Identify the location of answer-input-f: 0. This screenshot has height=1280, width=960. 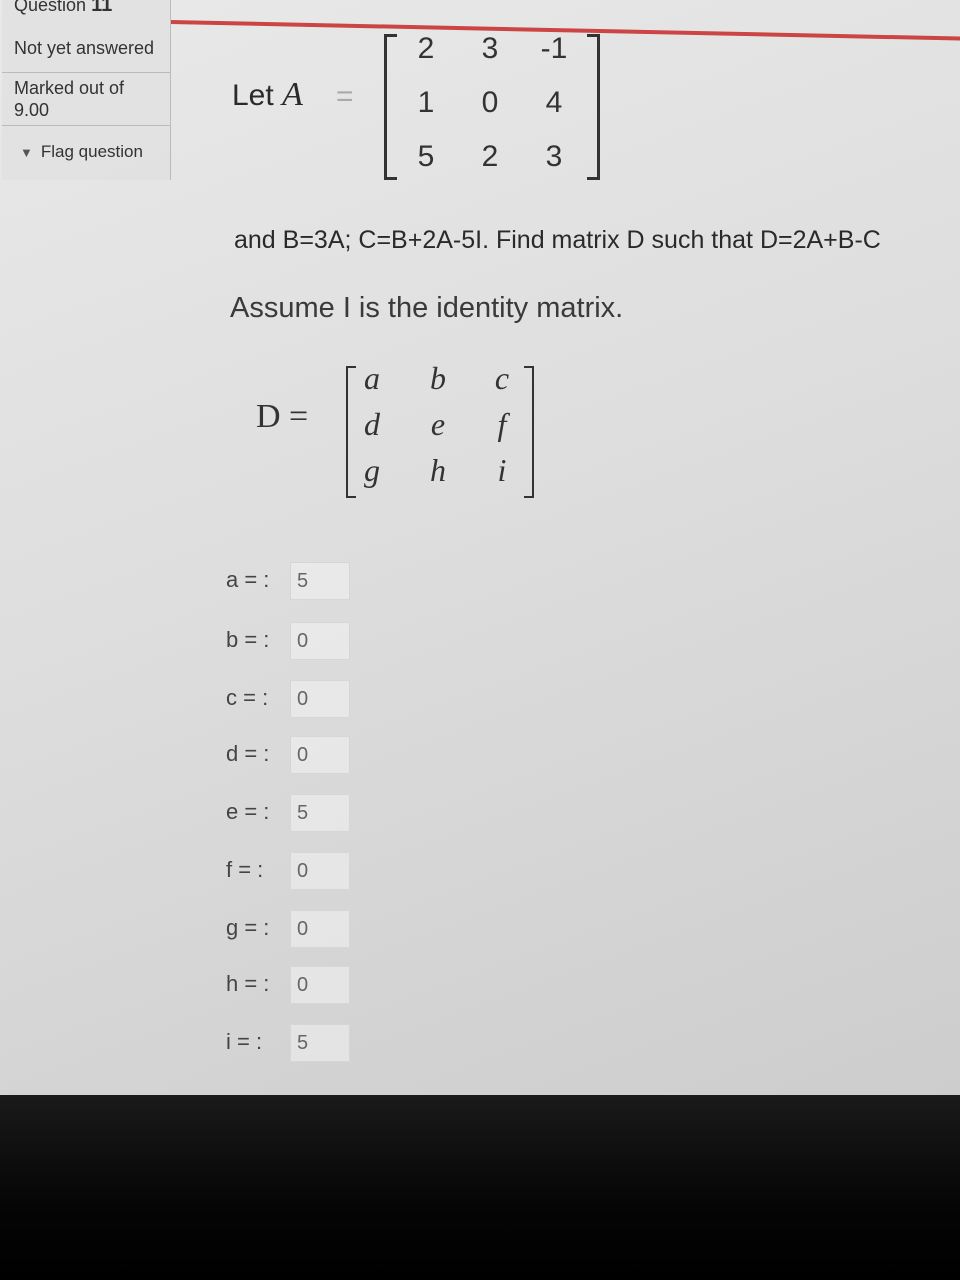
(320, 871).